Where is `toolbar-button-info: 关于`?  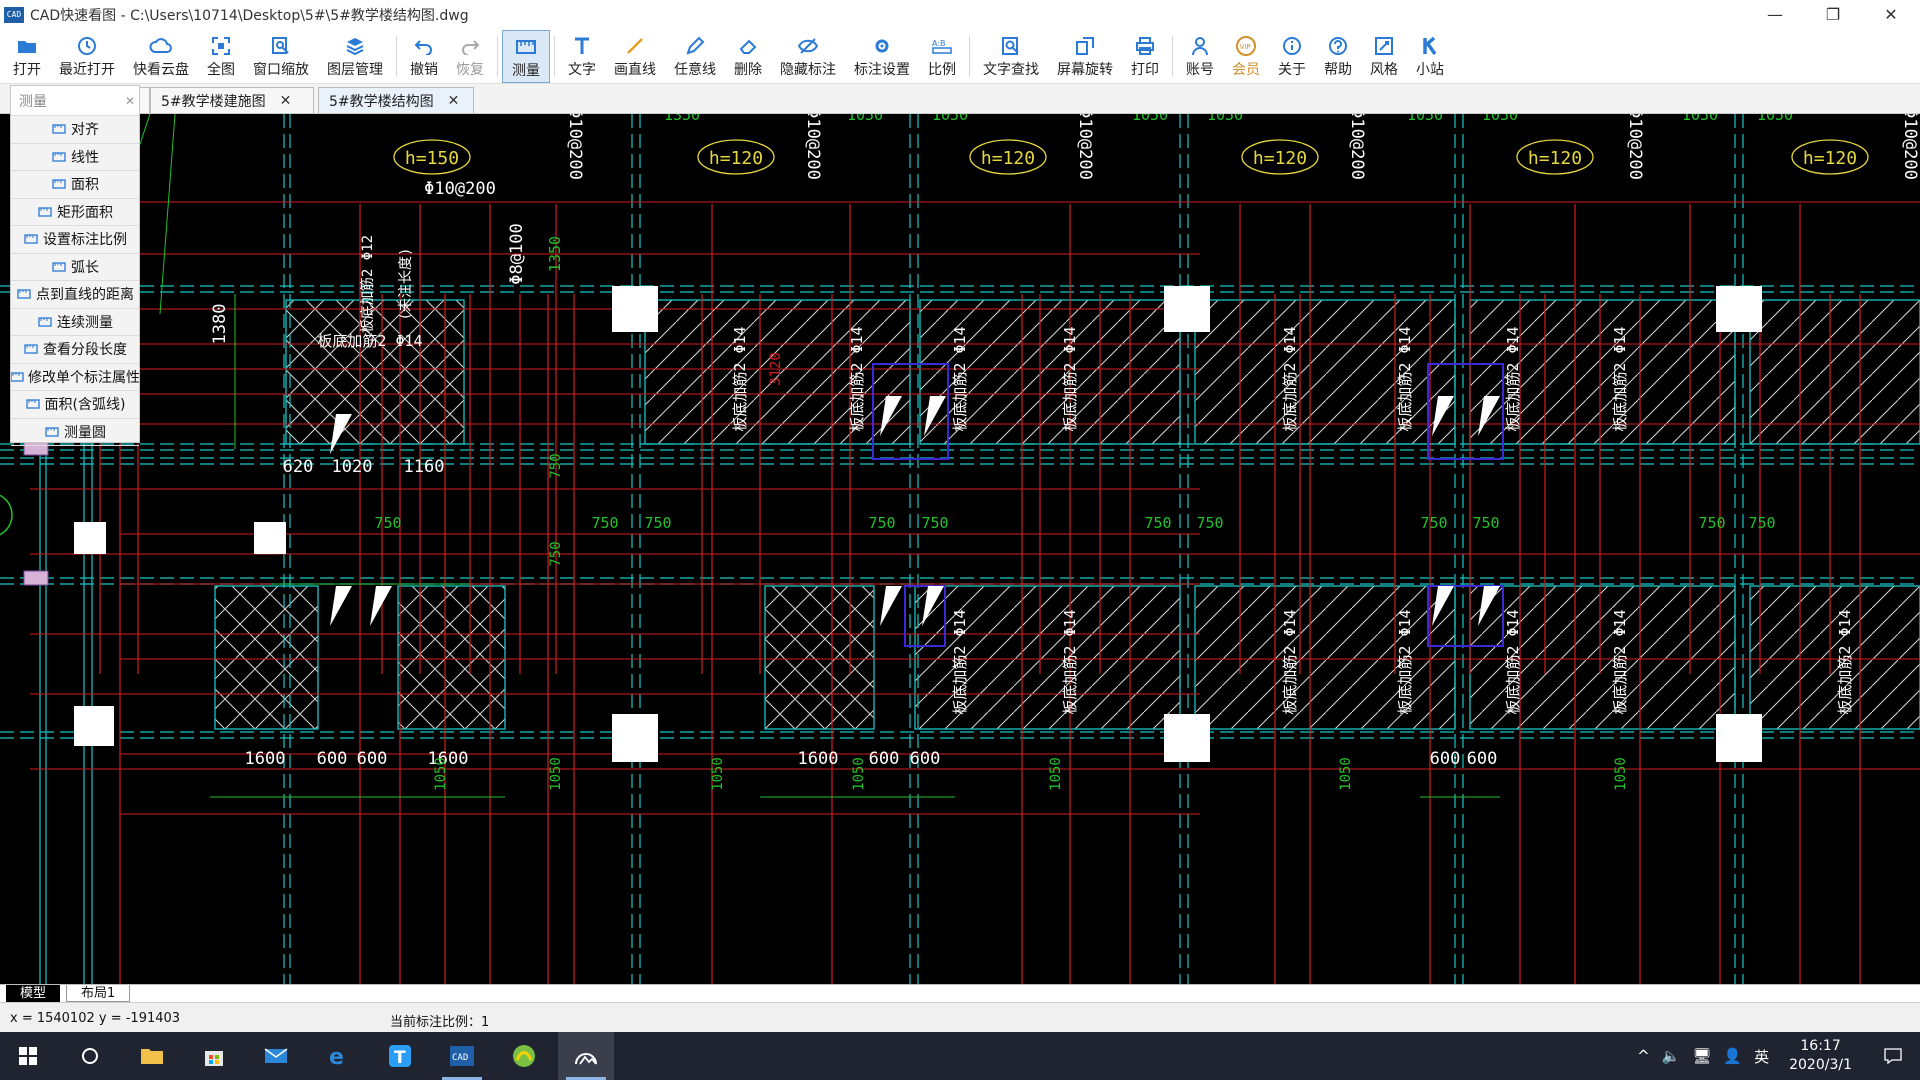 toolbar-button-info: 关于 is located at coordinates (1292, 56).